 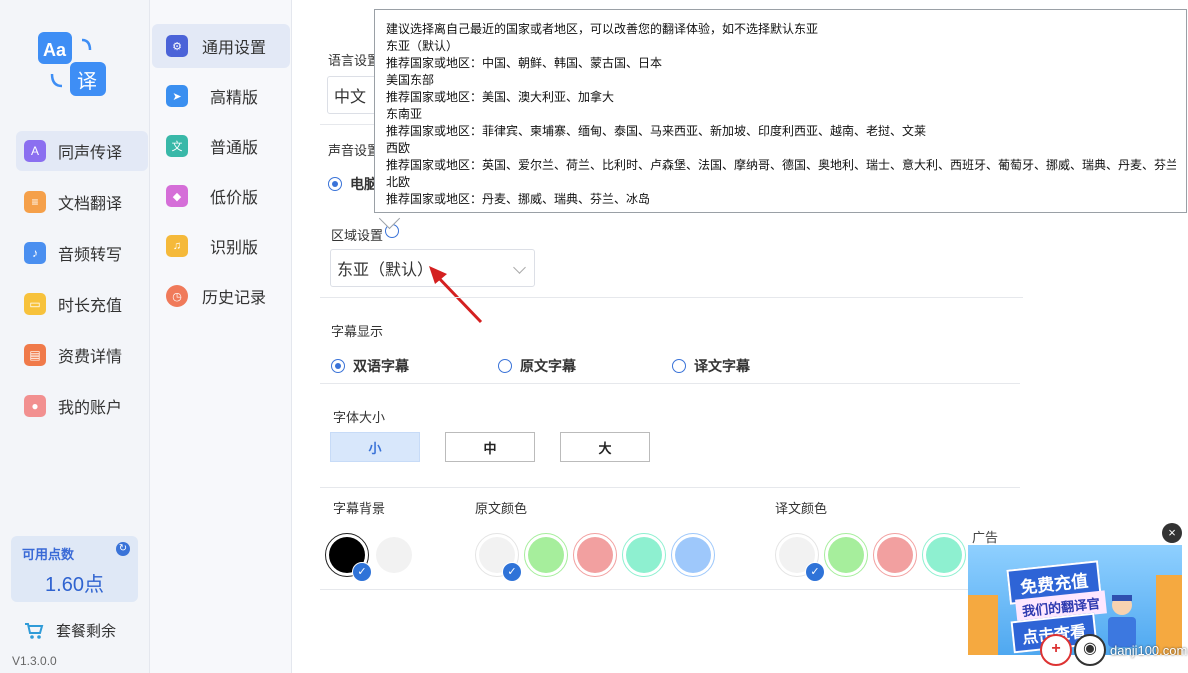 What do you see at coordinates (518, 199) in the screenshot?
I see `tooltip-line: 推荐国家或地区：丹麦、挪威、瑞典、芬兰、冰岛` at bounding box center [518, 199].